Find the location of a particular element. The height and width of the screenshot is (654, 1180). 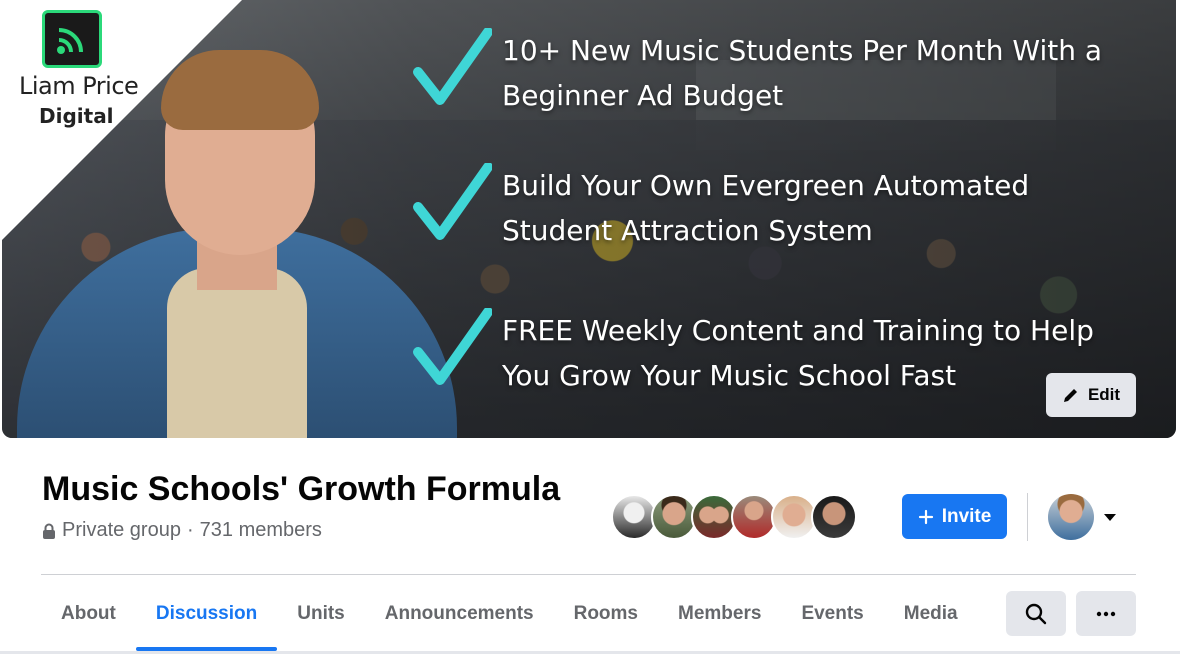

pencil-icon is located at coordinates (1070, 395).